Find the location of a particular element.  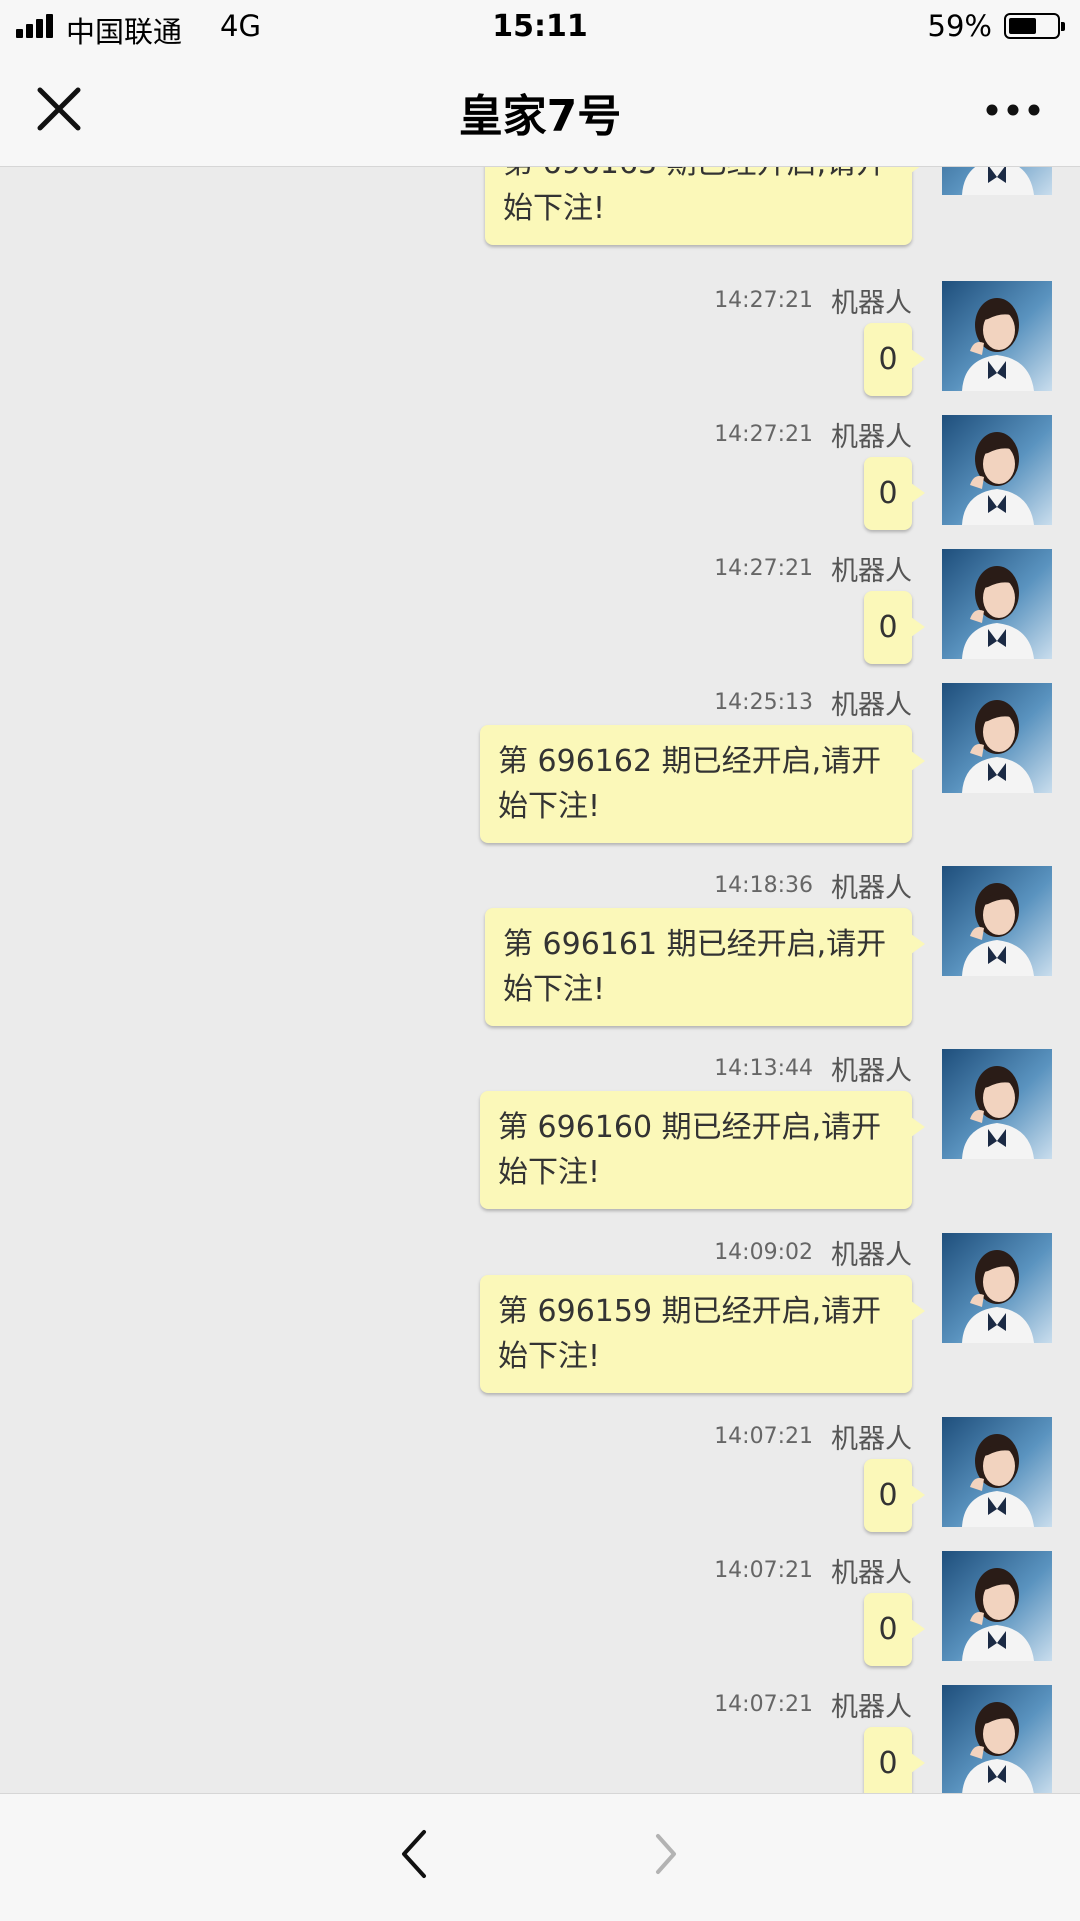

battery-icon is located at coordinates (1034, 26).